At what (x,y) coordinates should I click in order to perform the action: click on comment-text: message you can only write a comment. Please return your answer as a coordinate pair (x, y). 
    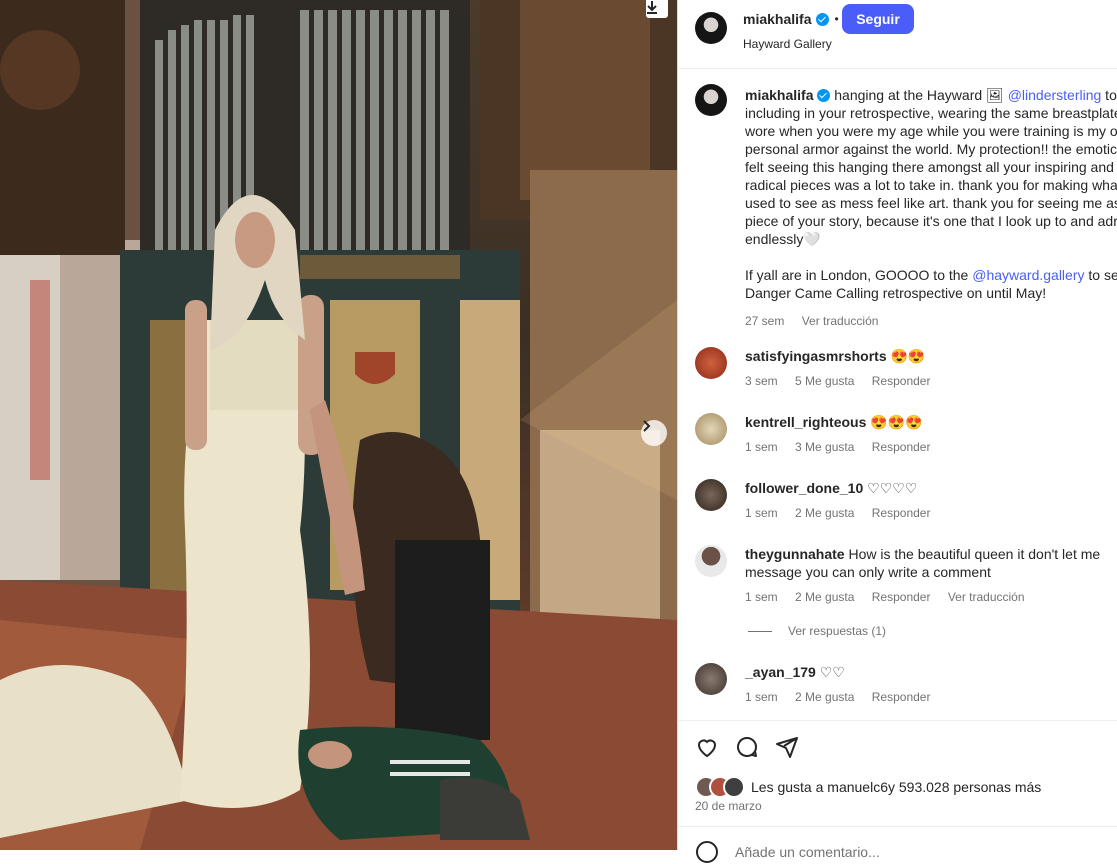
    Looking at the image, I should click on (868, 572).